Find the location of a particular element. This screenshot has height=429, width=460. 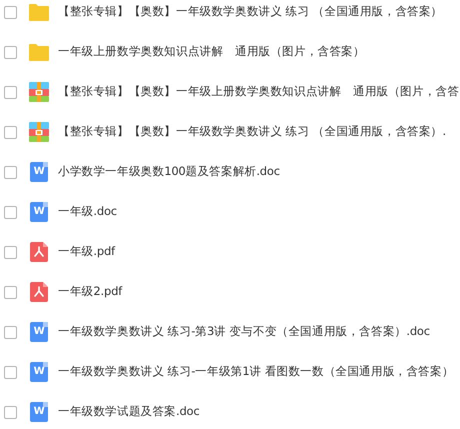

file-name: 一年级数学奥数讲义 练习-一年级第1讲 看图数一数（全国通用版，含答案） is located at coordinates (256, 372).